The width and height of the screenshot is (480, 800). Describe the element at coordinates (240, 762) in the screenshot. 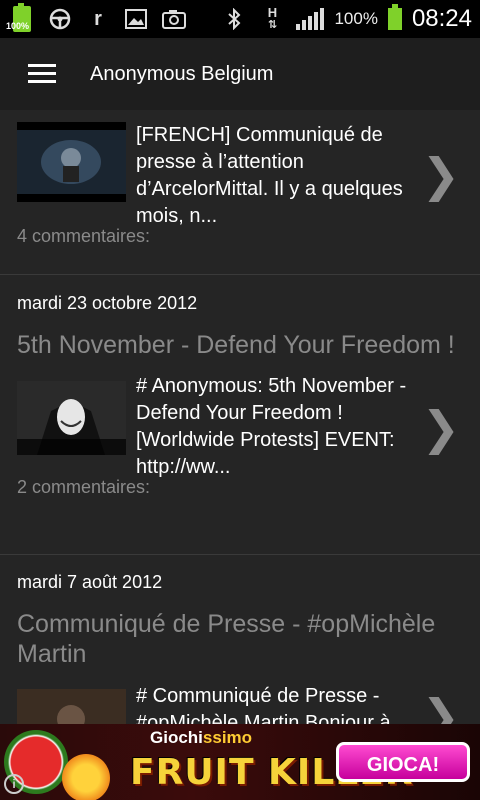

I see `ad-banner: Giochissimo FRUIT KILLER GIOCA! i` at that location.